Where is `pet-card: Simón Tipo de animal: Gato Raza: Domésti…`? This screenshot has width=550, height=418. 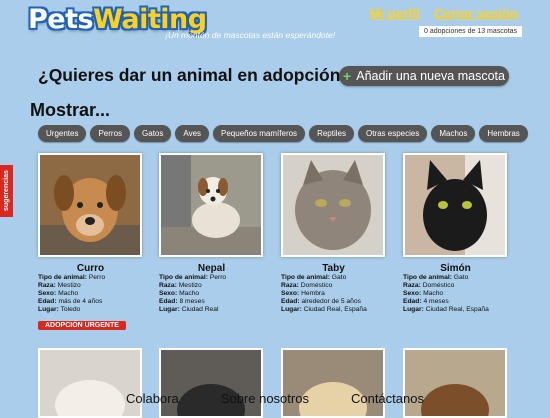
pet-card: Simón Tipo de animal: Gato Raza: Domésti… is located at coordinates (455, 233).